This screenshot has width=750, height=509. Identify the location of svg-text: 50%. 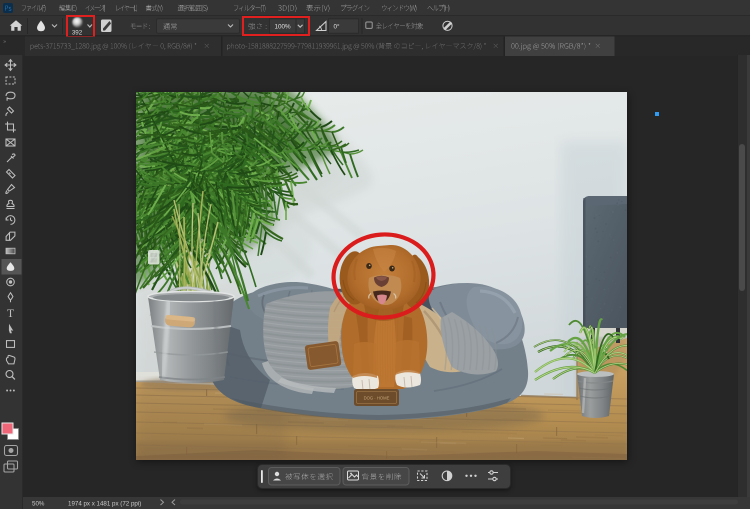
(38, 503).